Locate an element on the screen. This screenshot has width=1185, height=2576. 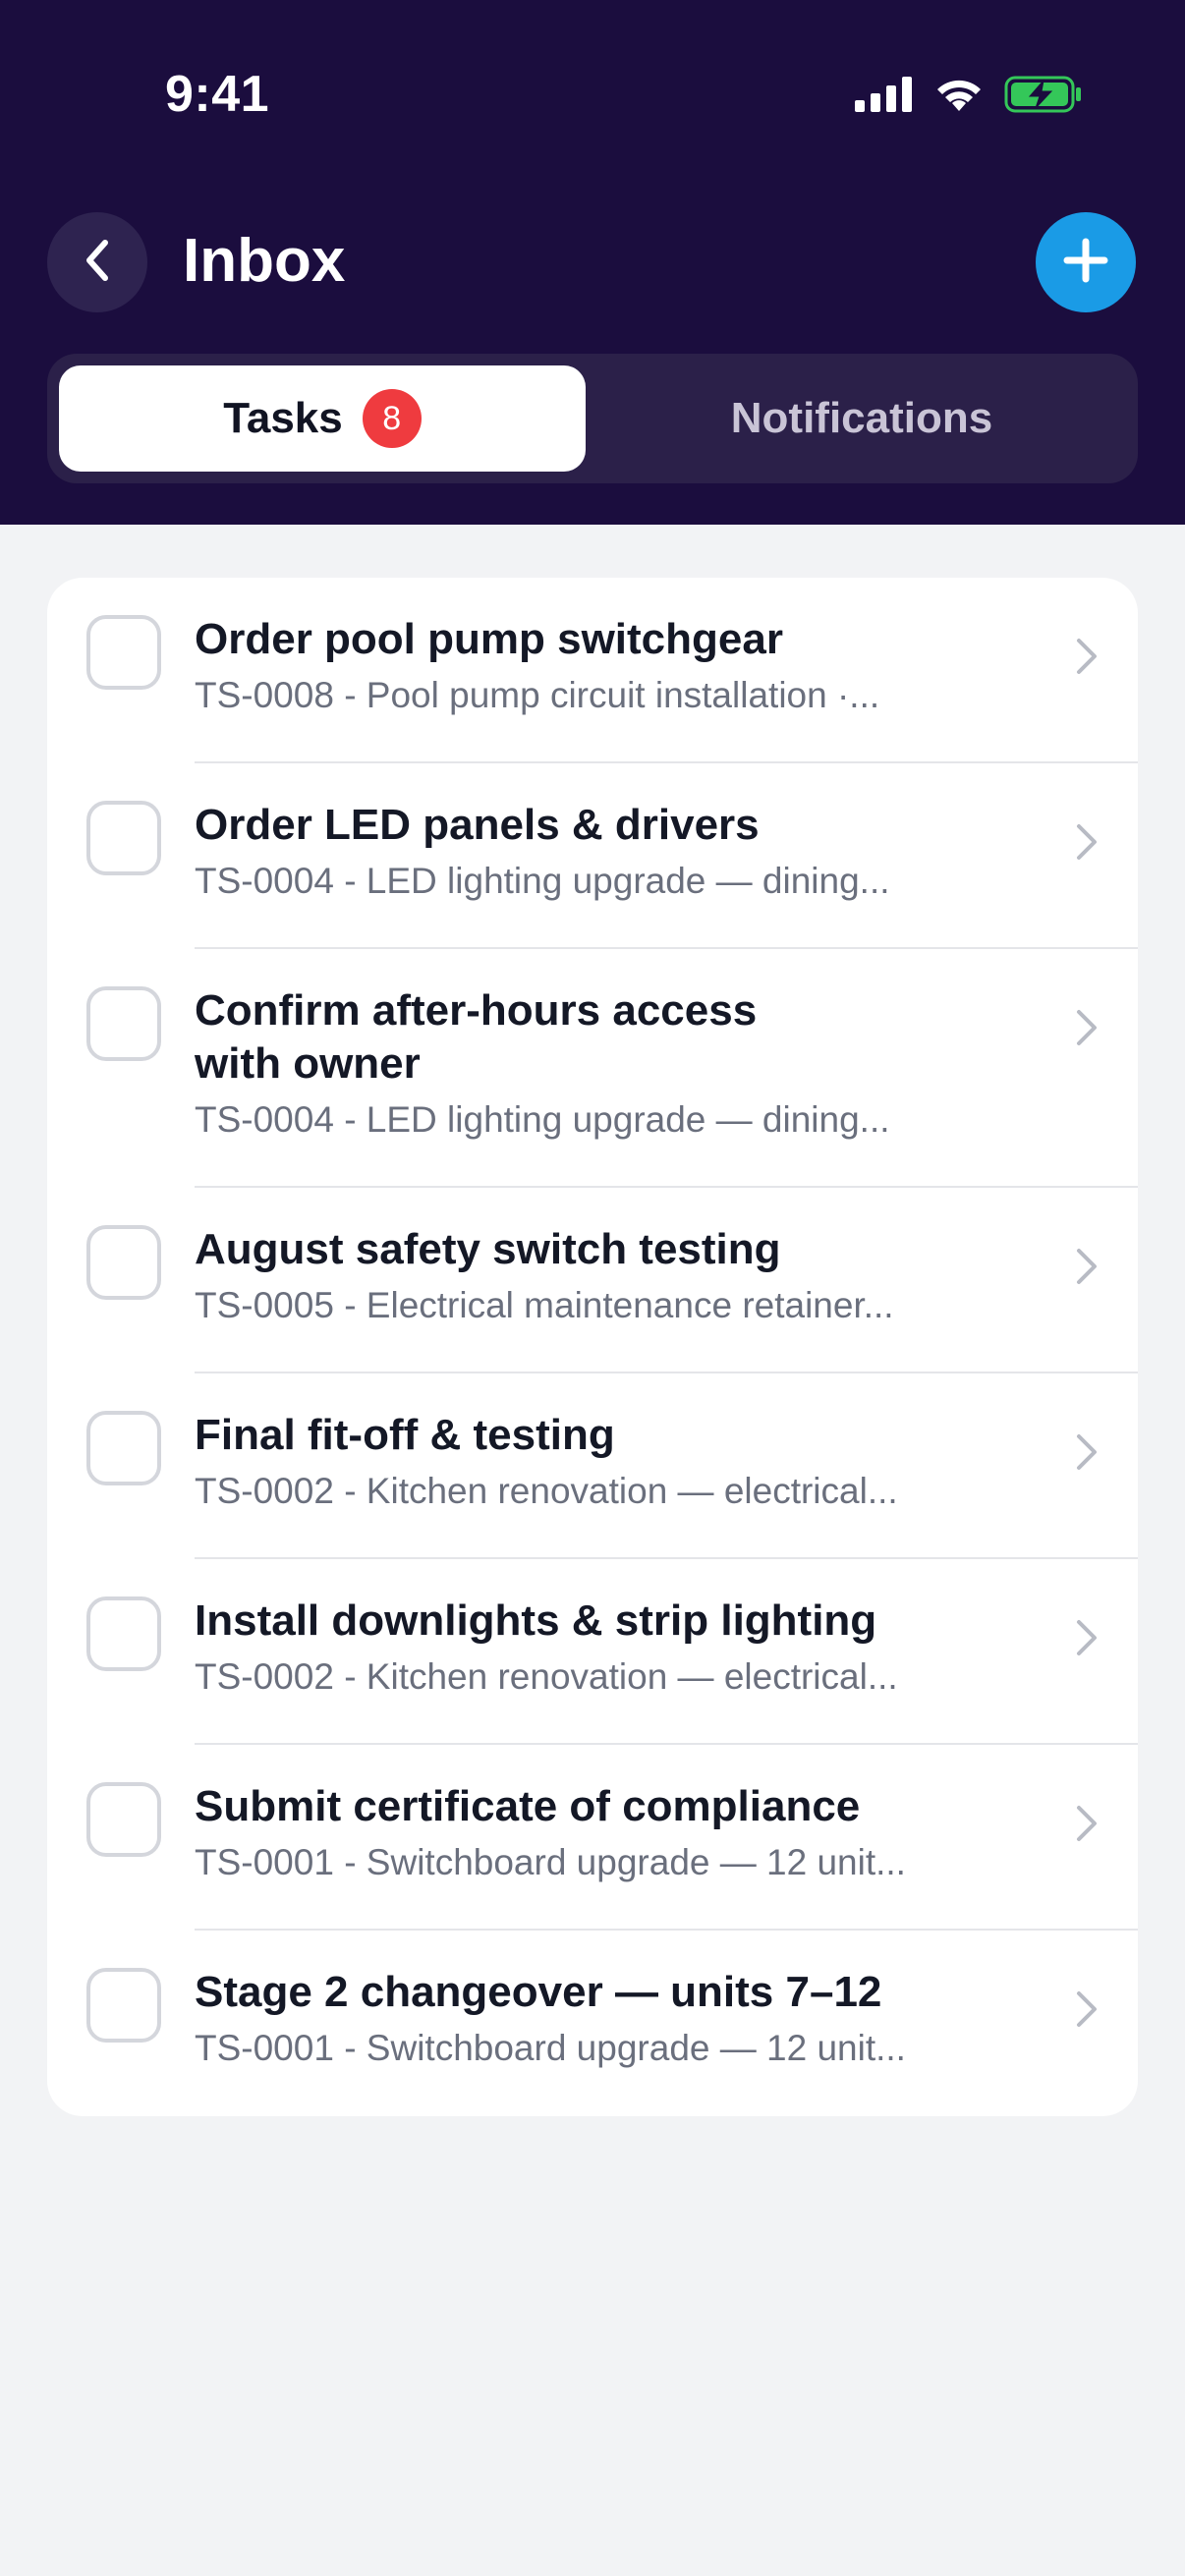
task-title: Final fit-off & testing is located at coordinates (405, 1435).